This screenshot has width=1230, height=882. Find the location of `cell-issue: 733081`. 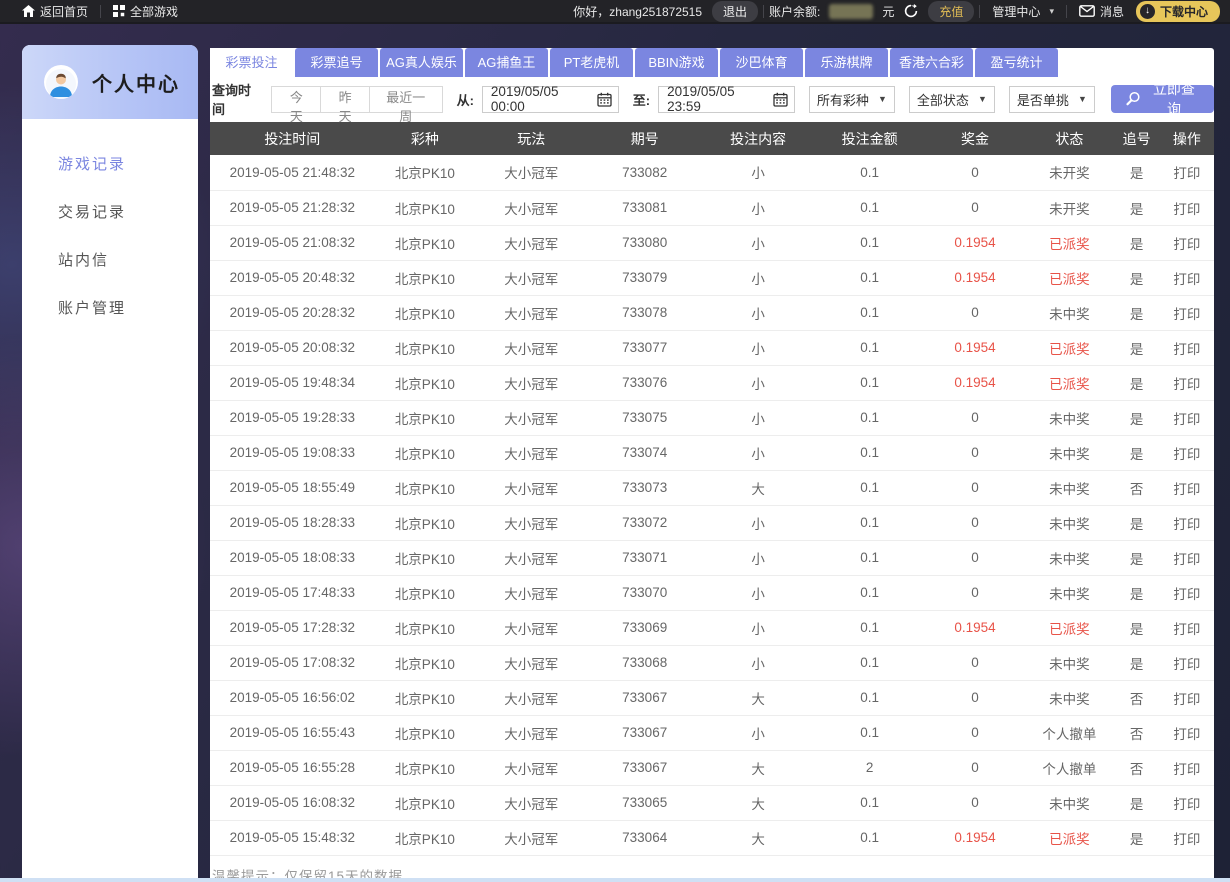

cell-issue: 733081 is located at coordinates (644, 208).